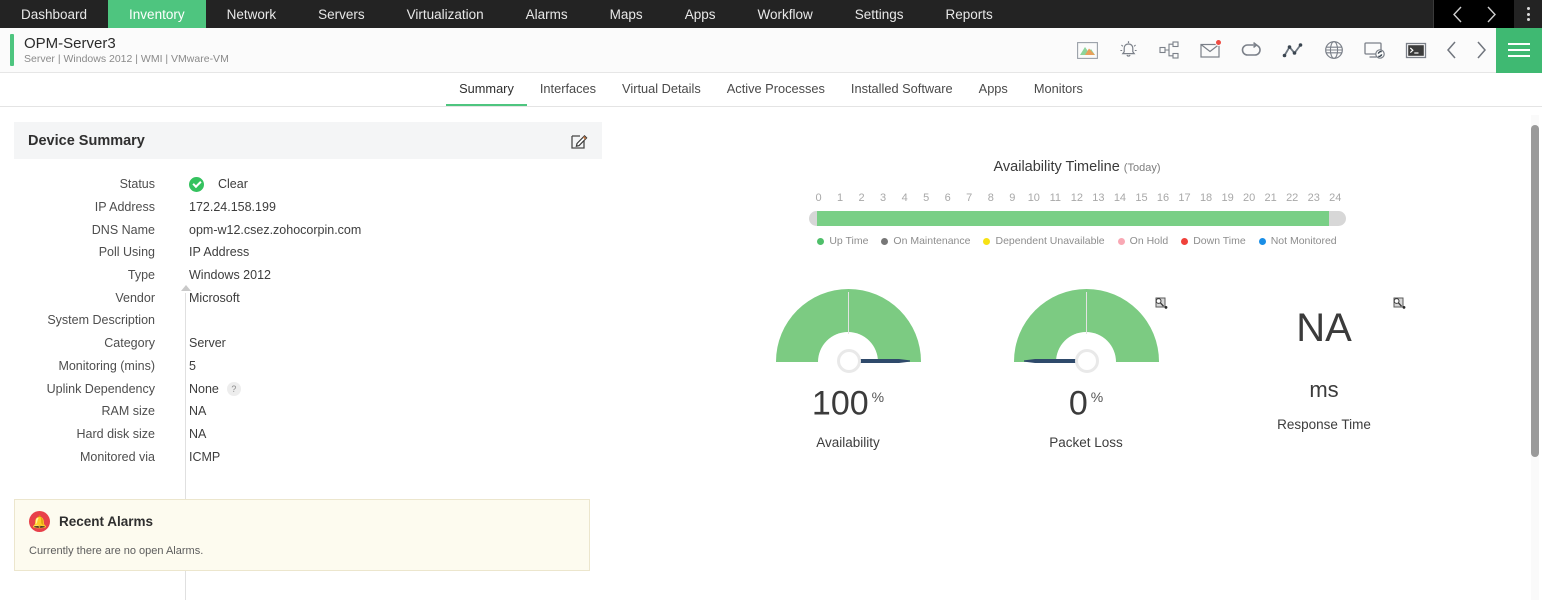 Image resolution: width=1542 pixels, height=600 pixels. I want to click on nav-next-button, so click(1491, 14).